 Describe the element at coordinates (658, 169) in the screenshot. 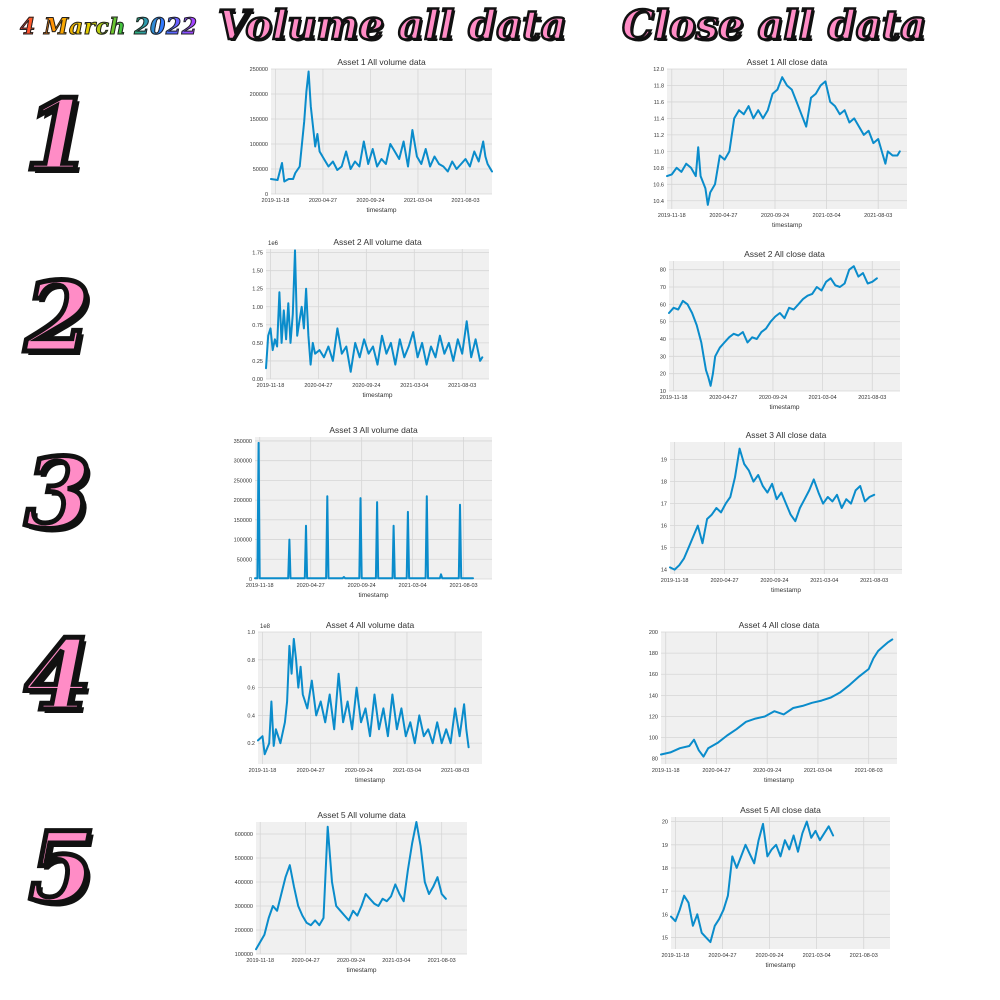

I see `y-tick-label: 10.8` at that location.